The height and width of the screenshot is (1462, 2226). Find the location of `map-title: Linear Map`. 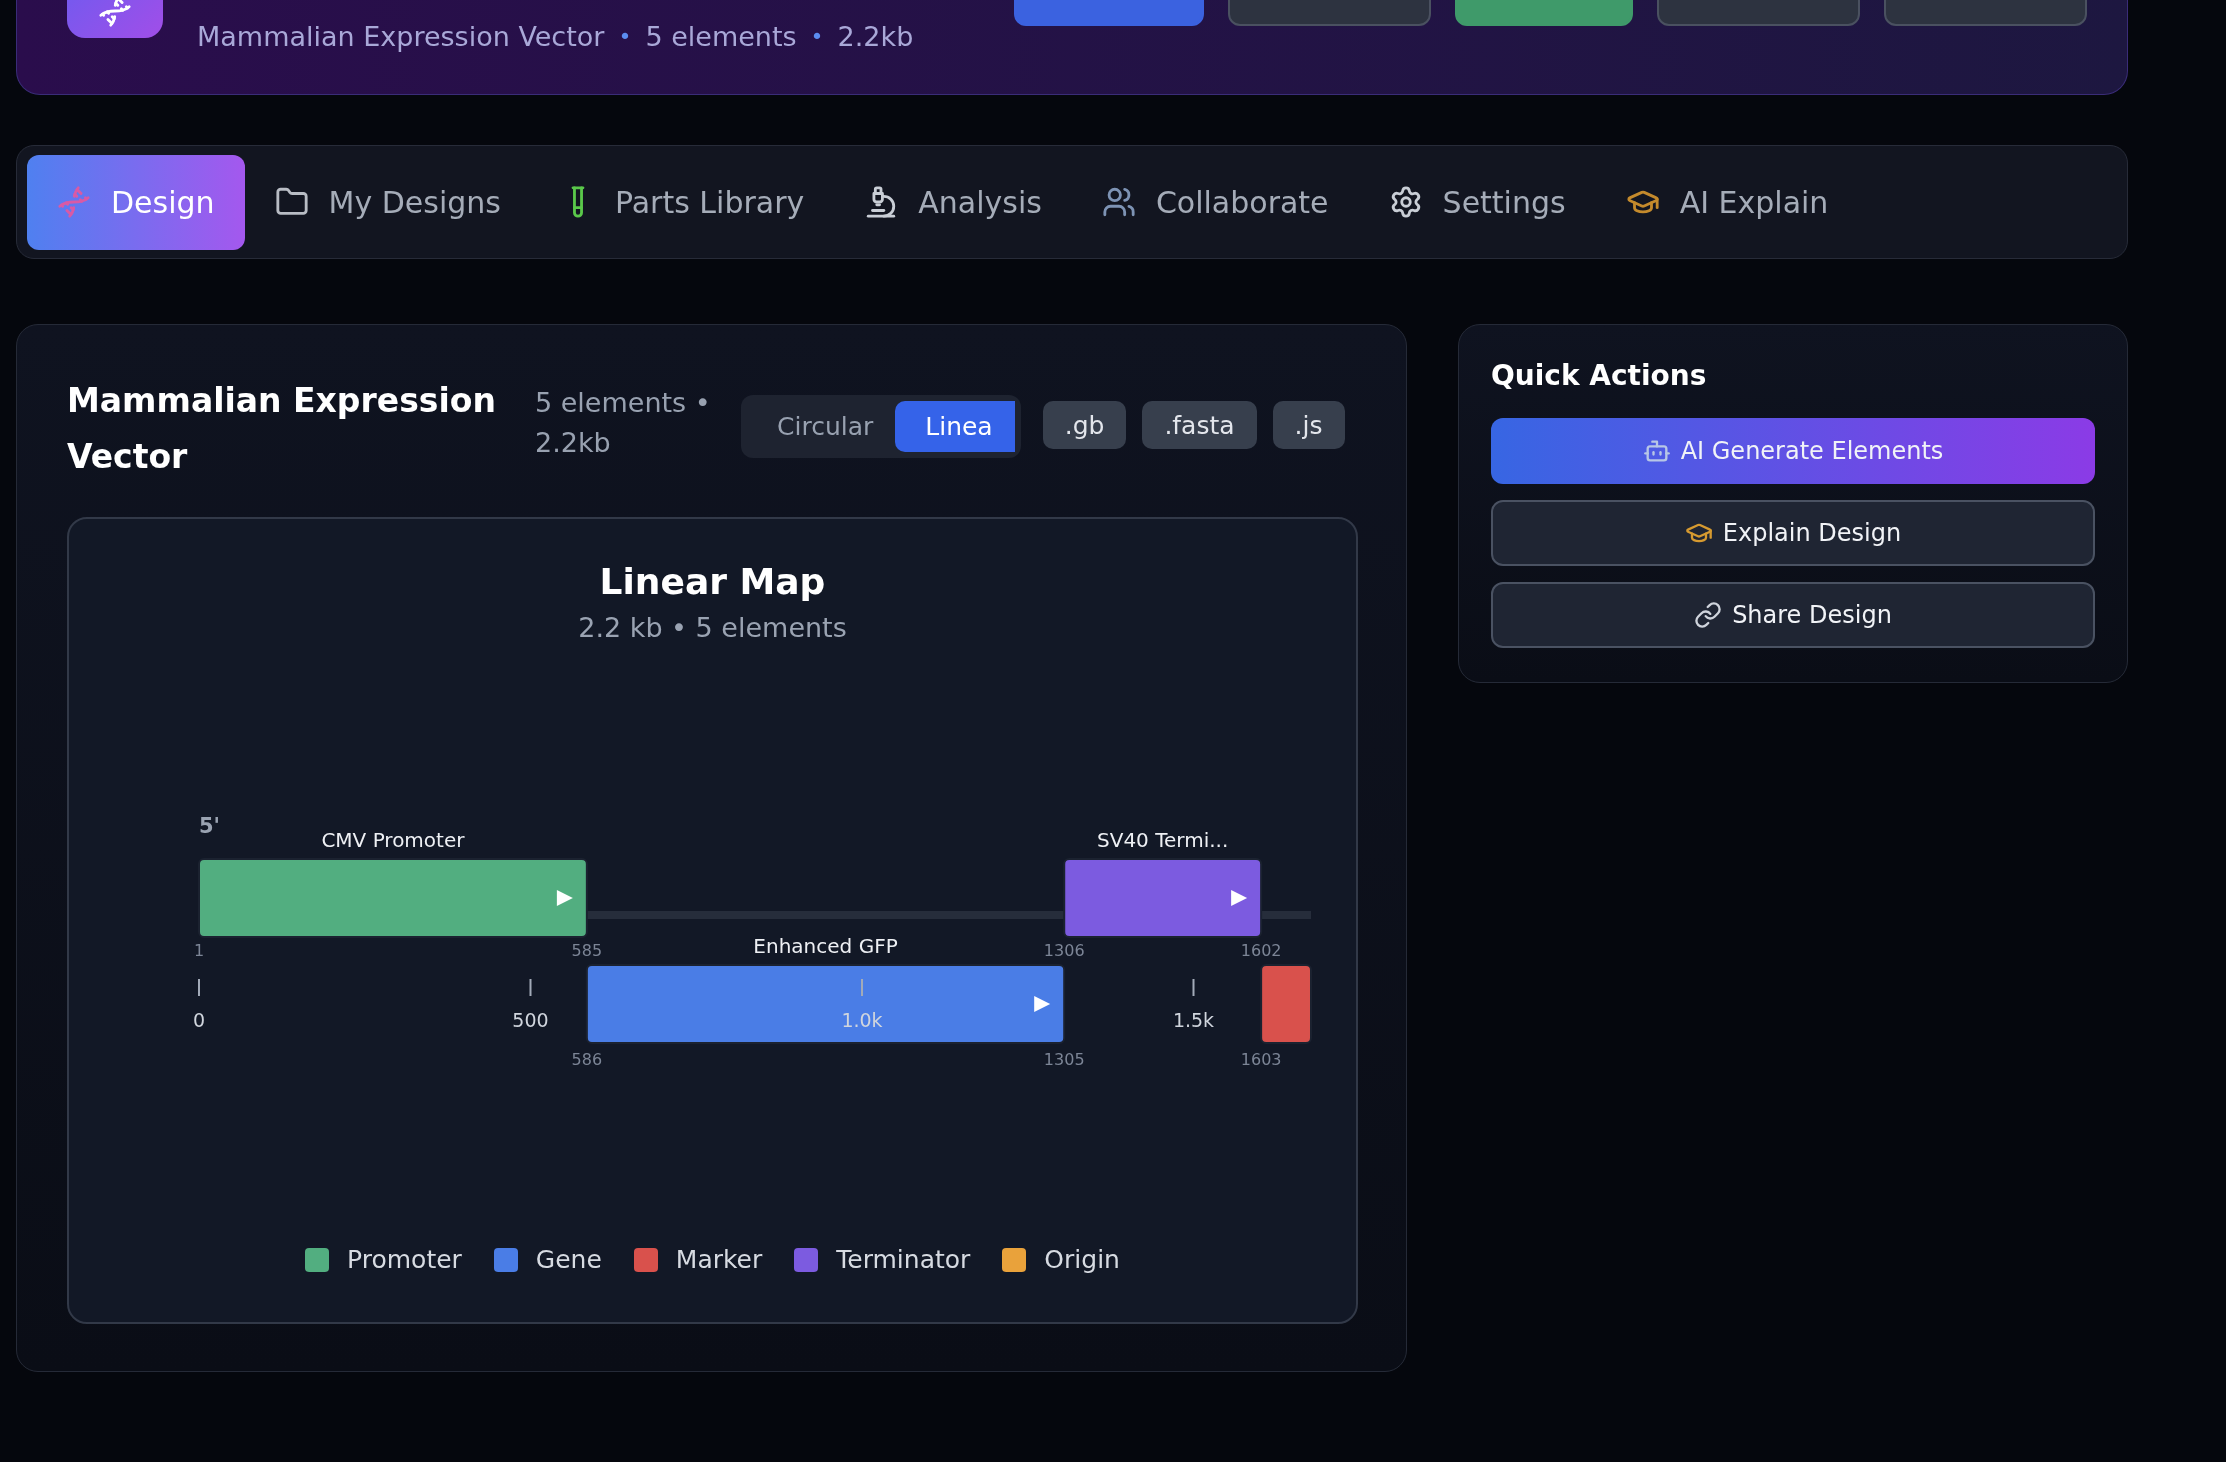

map-title: Linear Map is located at coordinates (712, 581).